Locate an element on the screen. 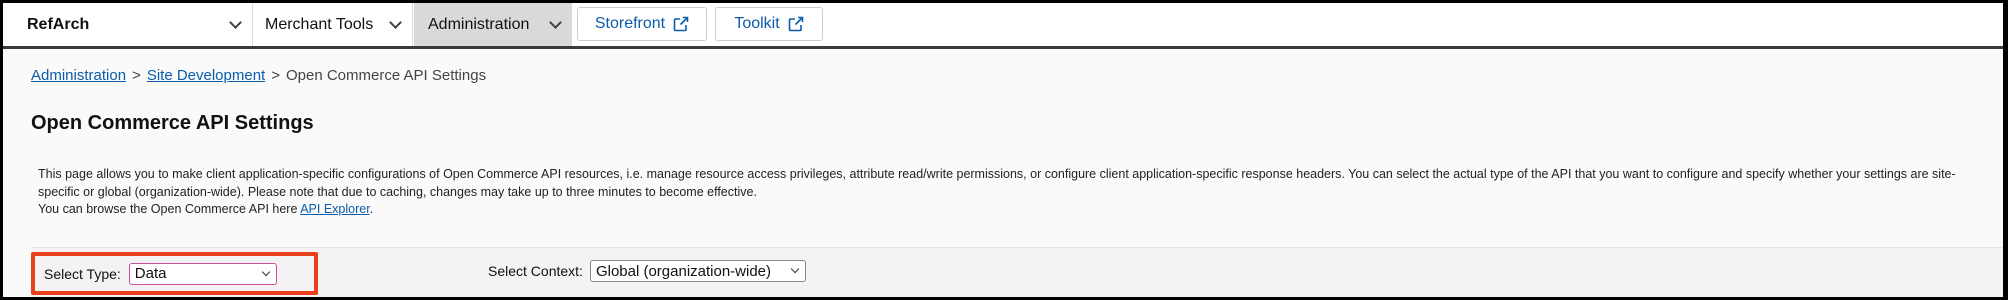 This screenshot has height=300, width=2008. select-context-dropdown: Global (organization-wide) is located at coordinates (697, 271).